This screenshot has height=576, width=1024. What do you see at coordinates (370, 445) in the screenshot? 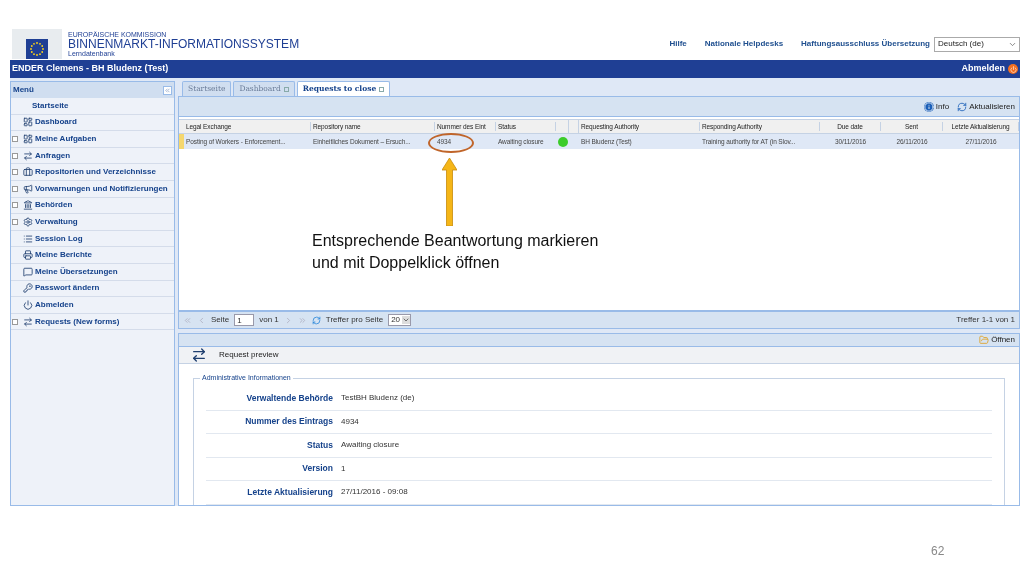
I see `field-value: Awaiting closure` at bounding box center [370, 445].